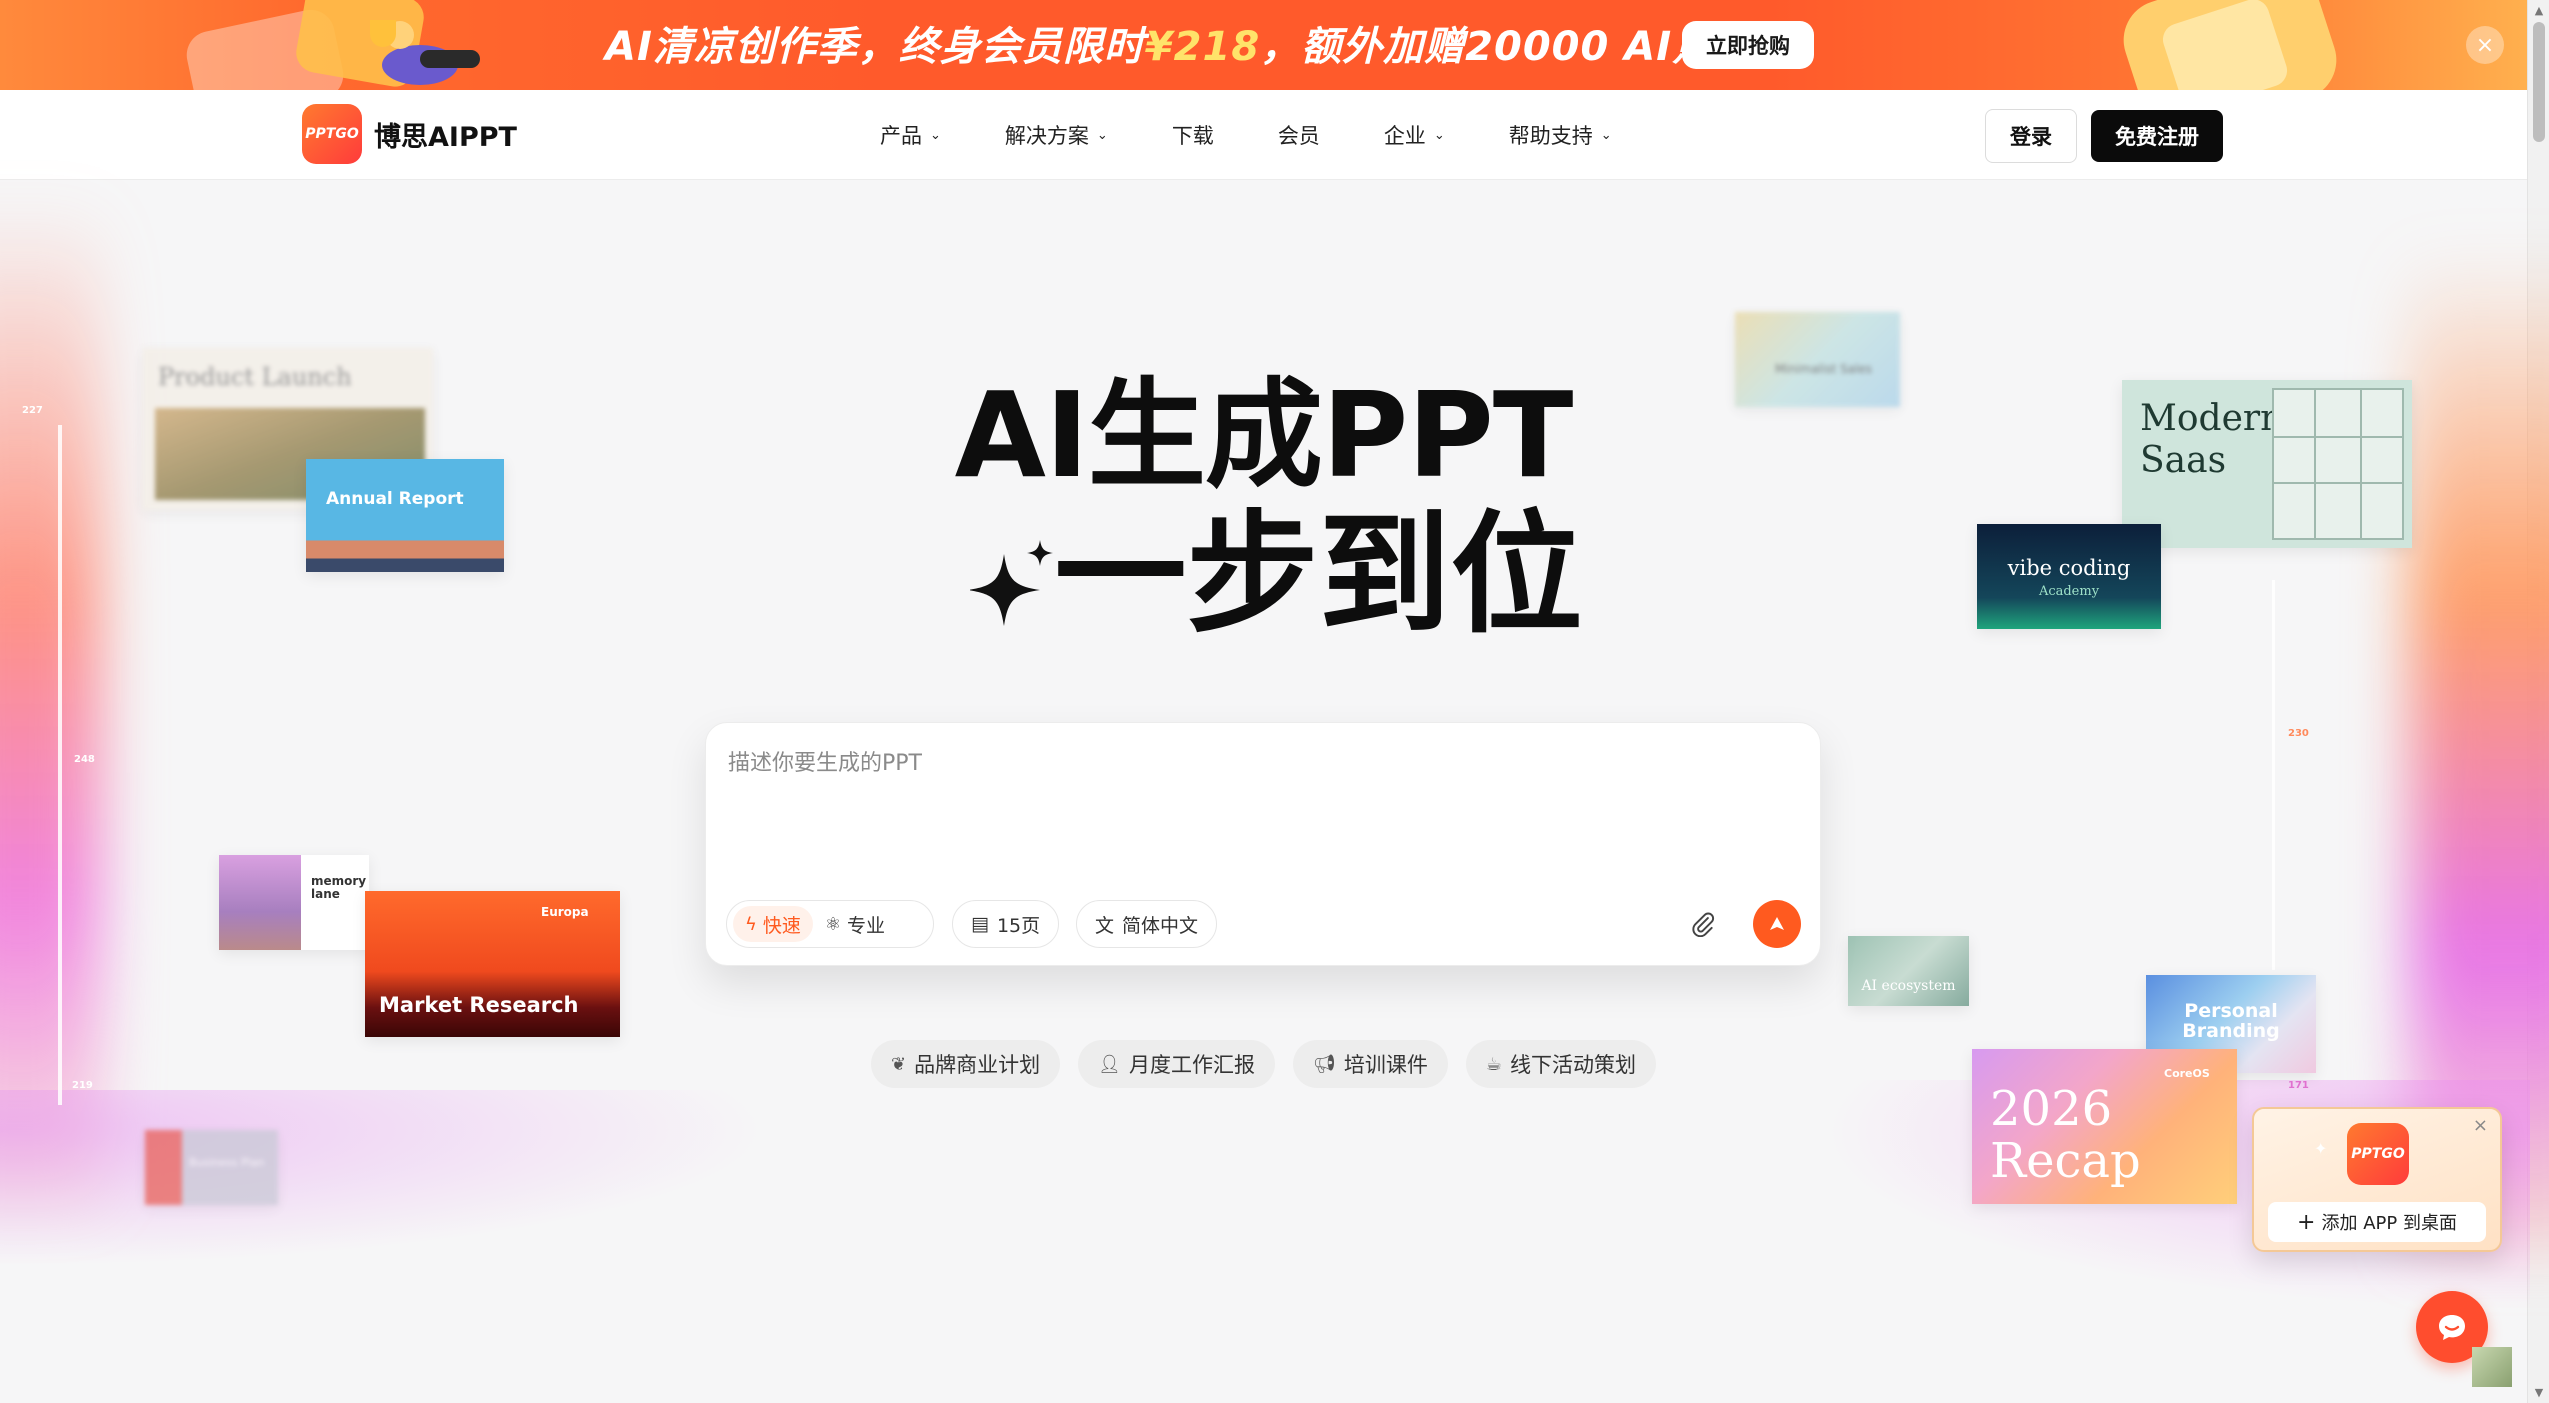  Describe the element at coordinates (260, 902) in the screenshot. I see `card-image` at that location.